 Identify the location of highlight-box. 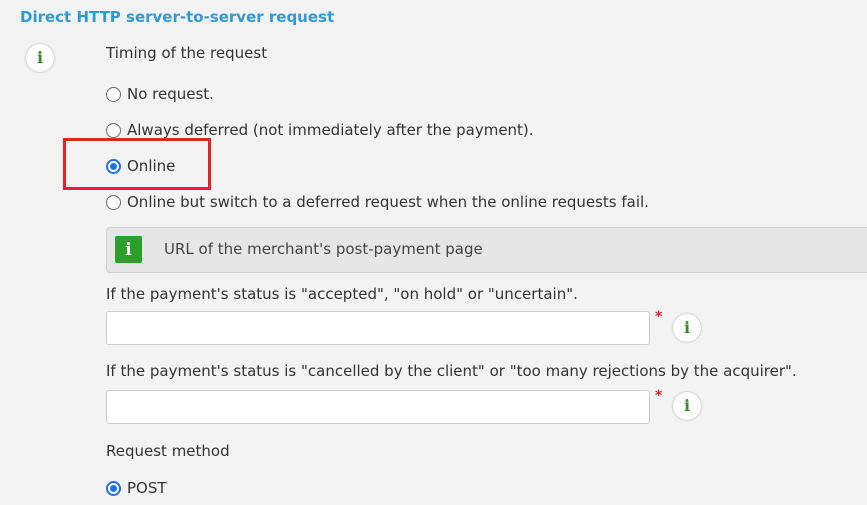
(137, 164).